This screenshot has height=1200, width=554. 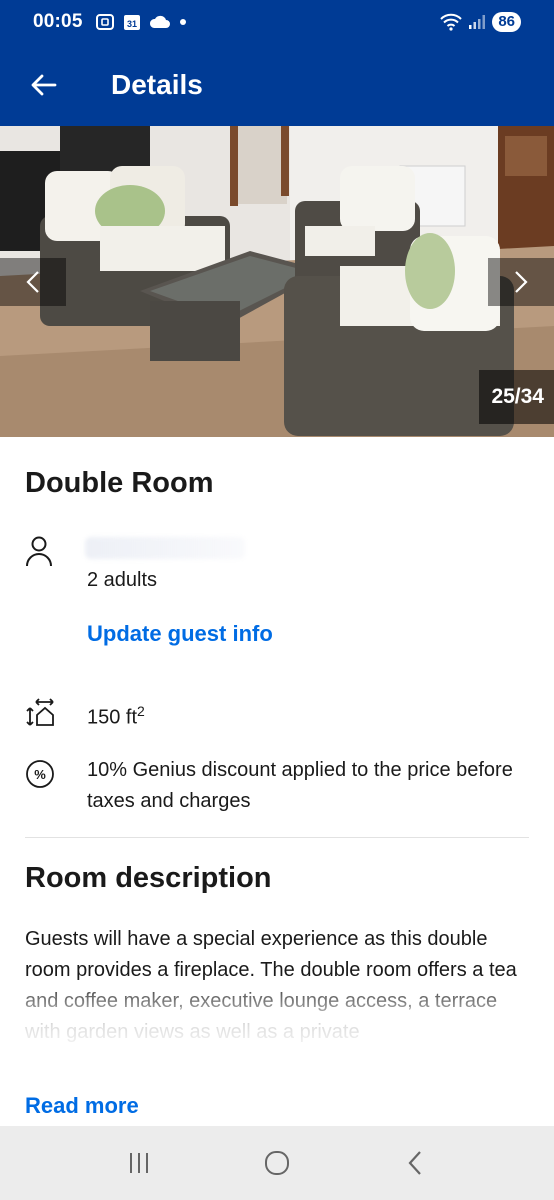 I want to click on guest-row, so click(x=47, y=551).